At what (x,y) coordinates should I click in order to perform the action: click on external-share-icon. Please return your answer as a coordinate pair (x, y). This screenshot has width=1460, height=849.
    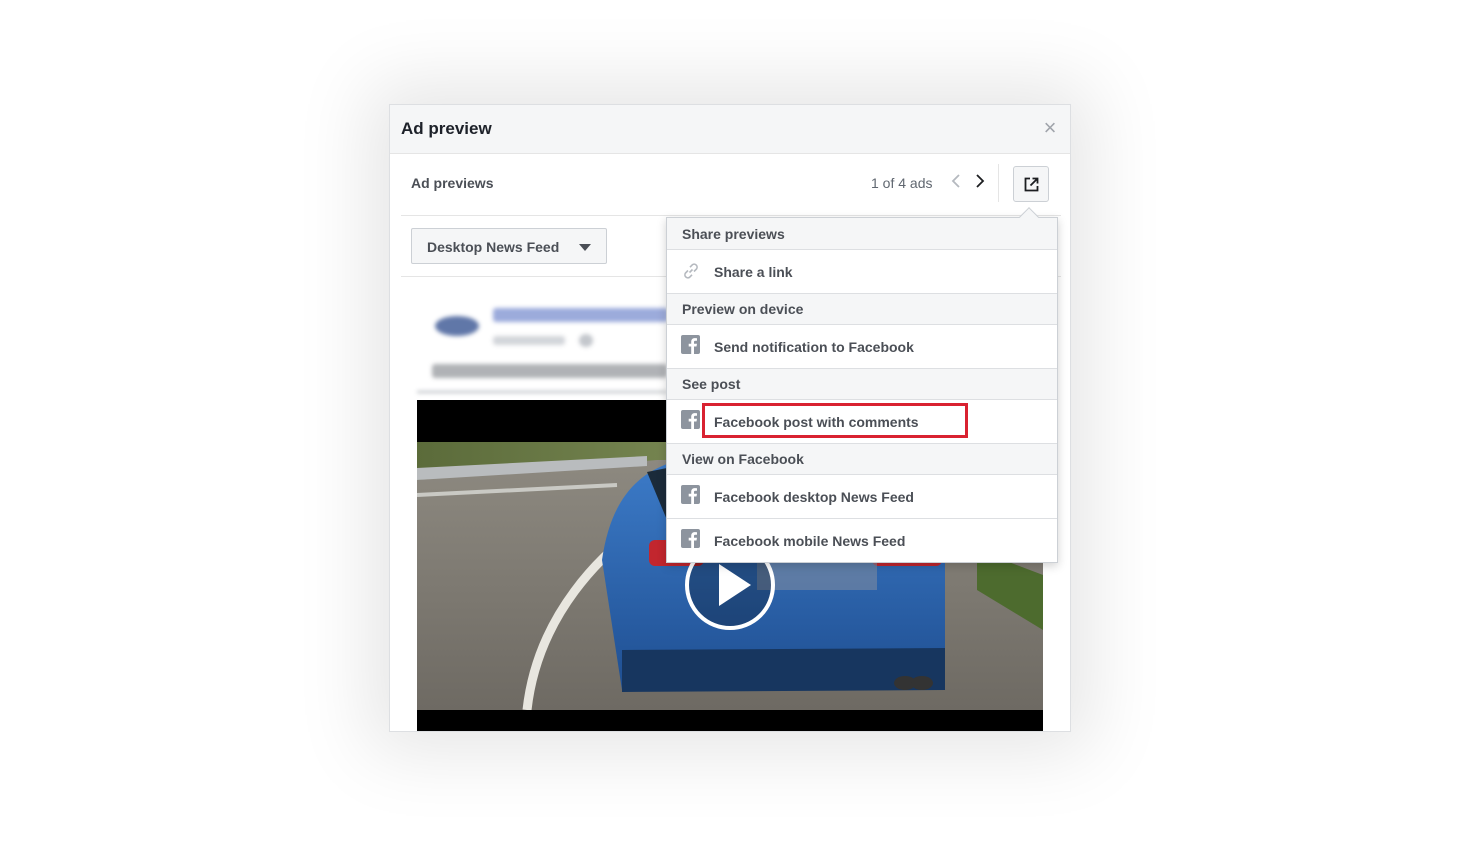
    Looking at the image, I should click on (1031, 184).